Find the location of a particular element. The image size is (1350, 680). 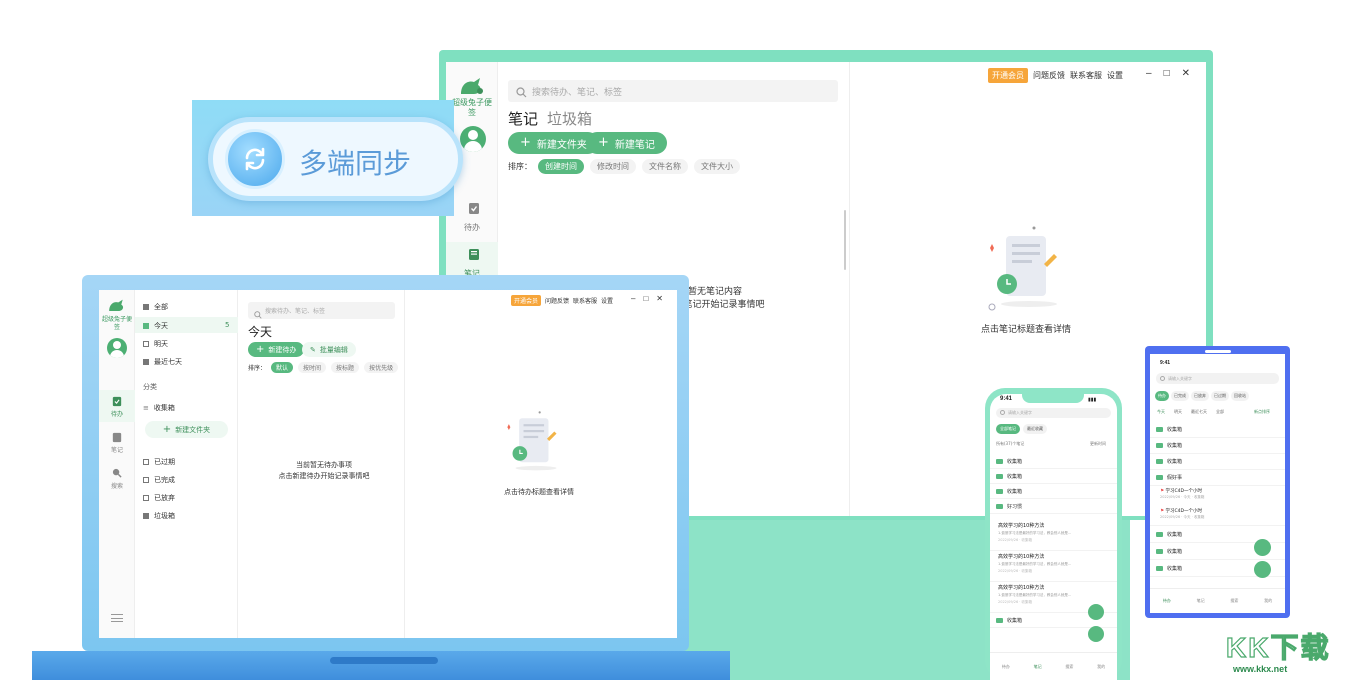

window-controls: – □ ✕ is located at coordinates (1168, 73).